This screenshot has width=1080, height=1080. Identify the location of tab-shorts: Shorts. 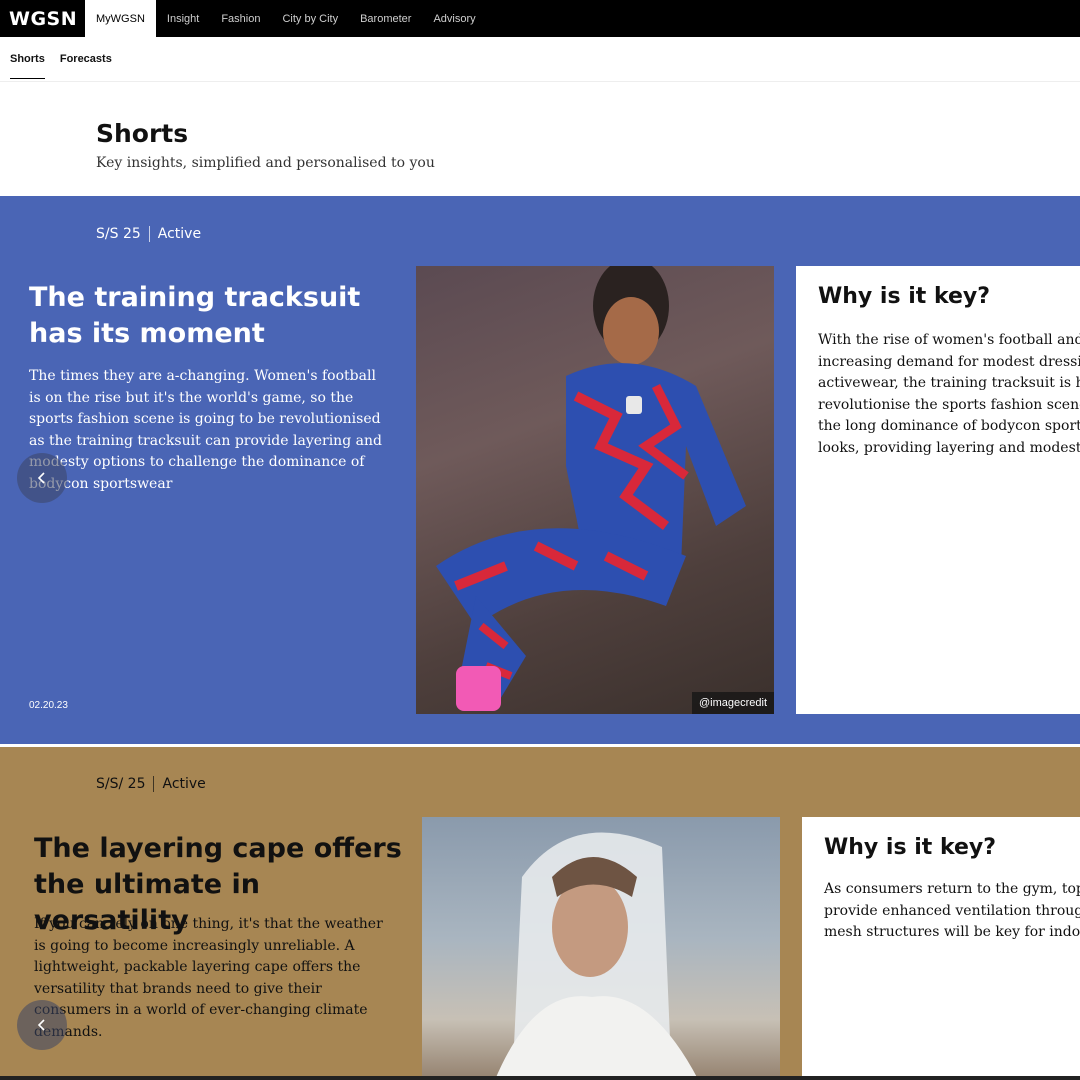
(27, 66).